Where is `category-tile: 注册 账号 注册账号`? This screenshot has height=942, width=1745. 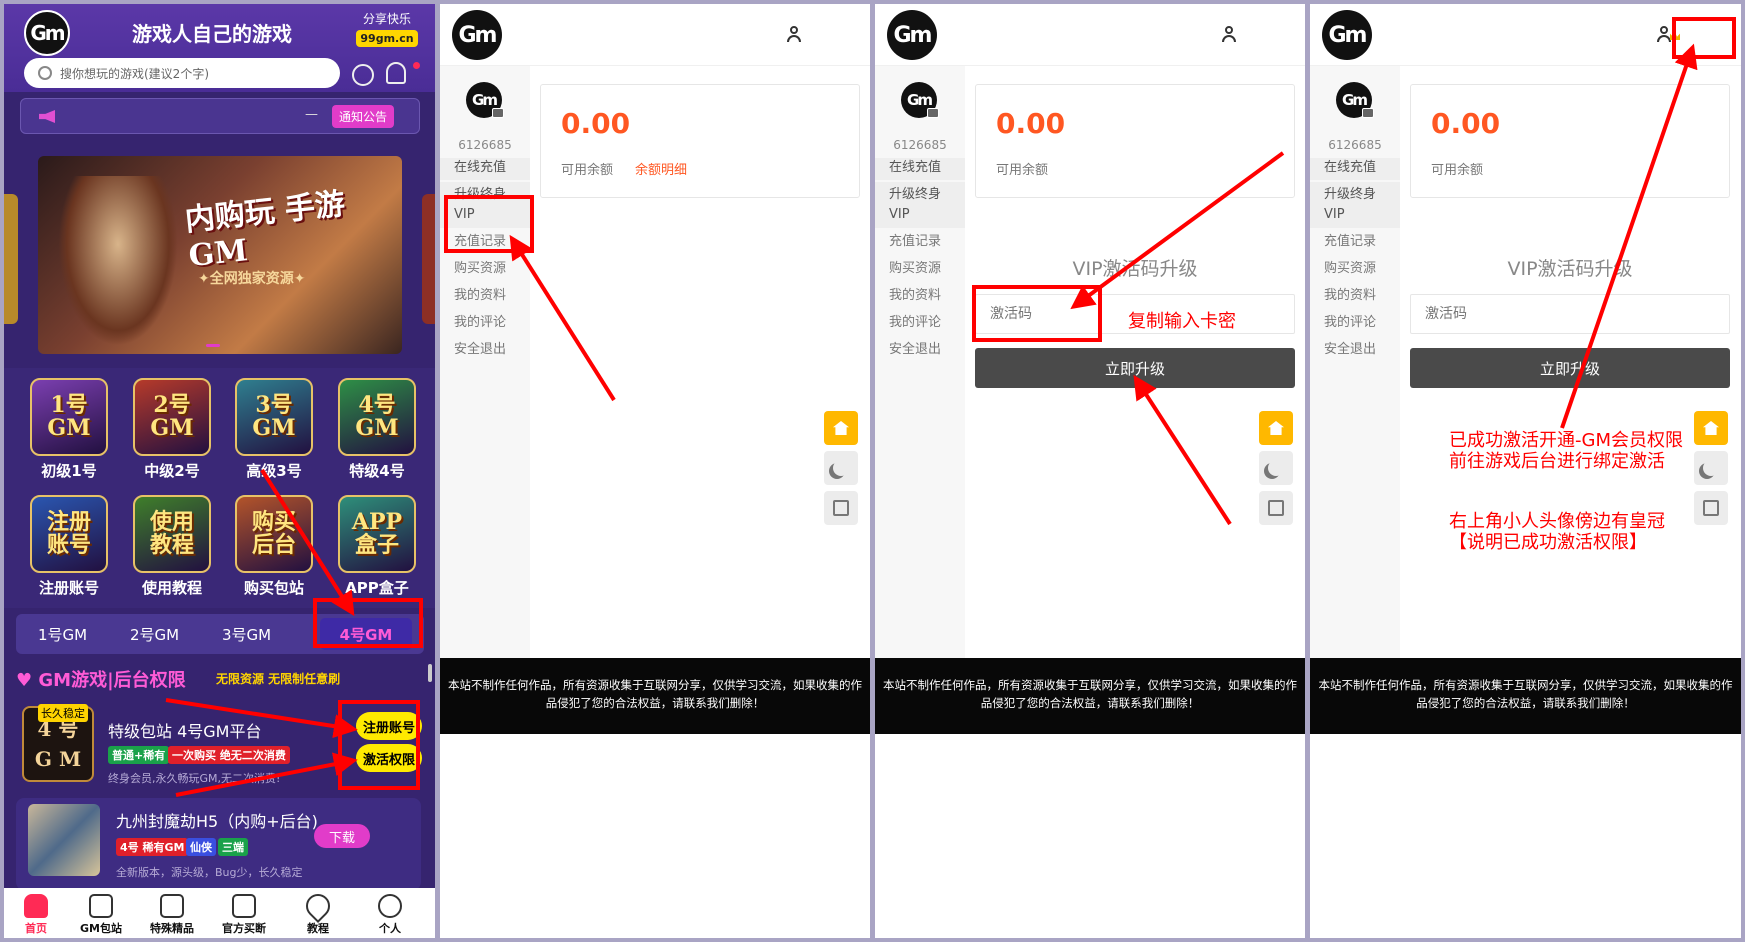 category-tile: 注册 账号 注册账号 is located at coordinates (69, 546).